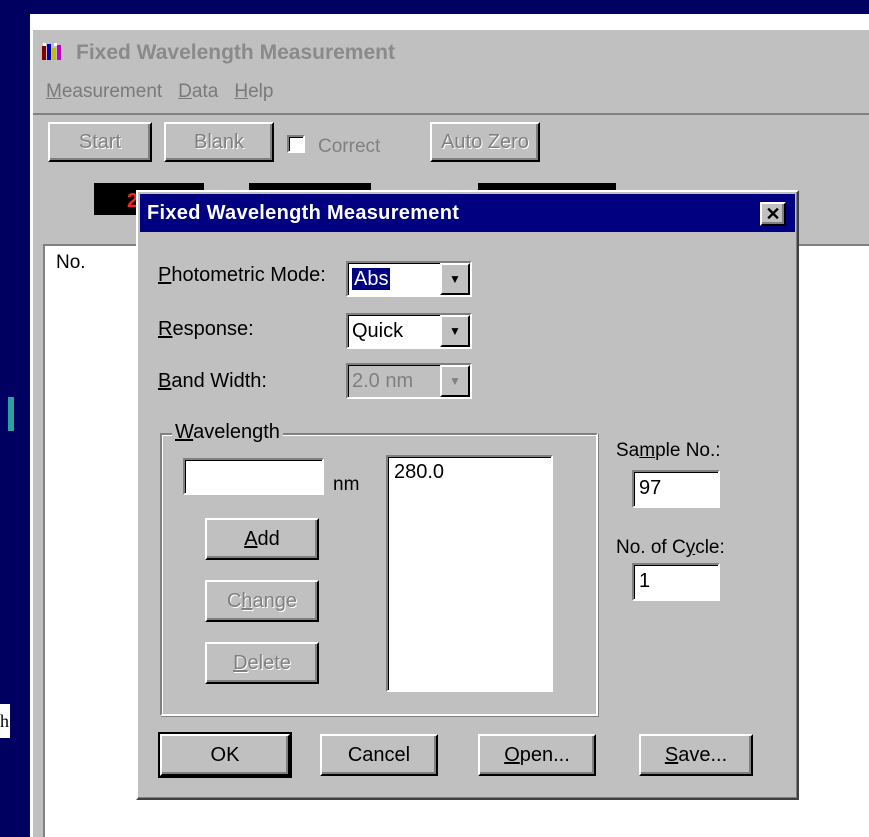  Describe the element at coordinates (346, 484) in the screenshot. I see `wavelength-unit: nm` at that location.